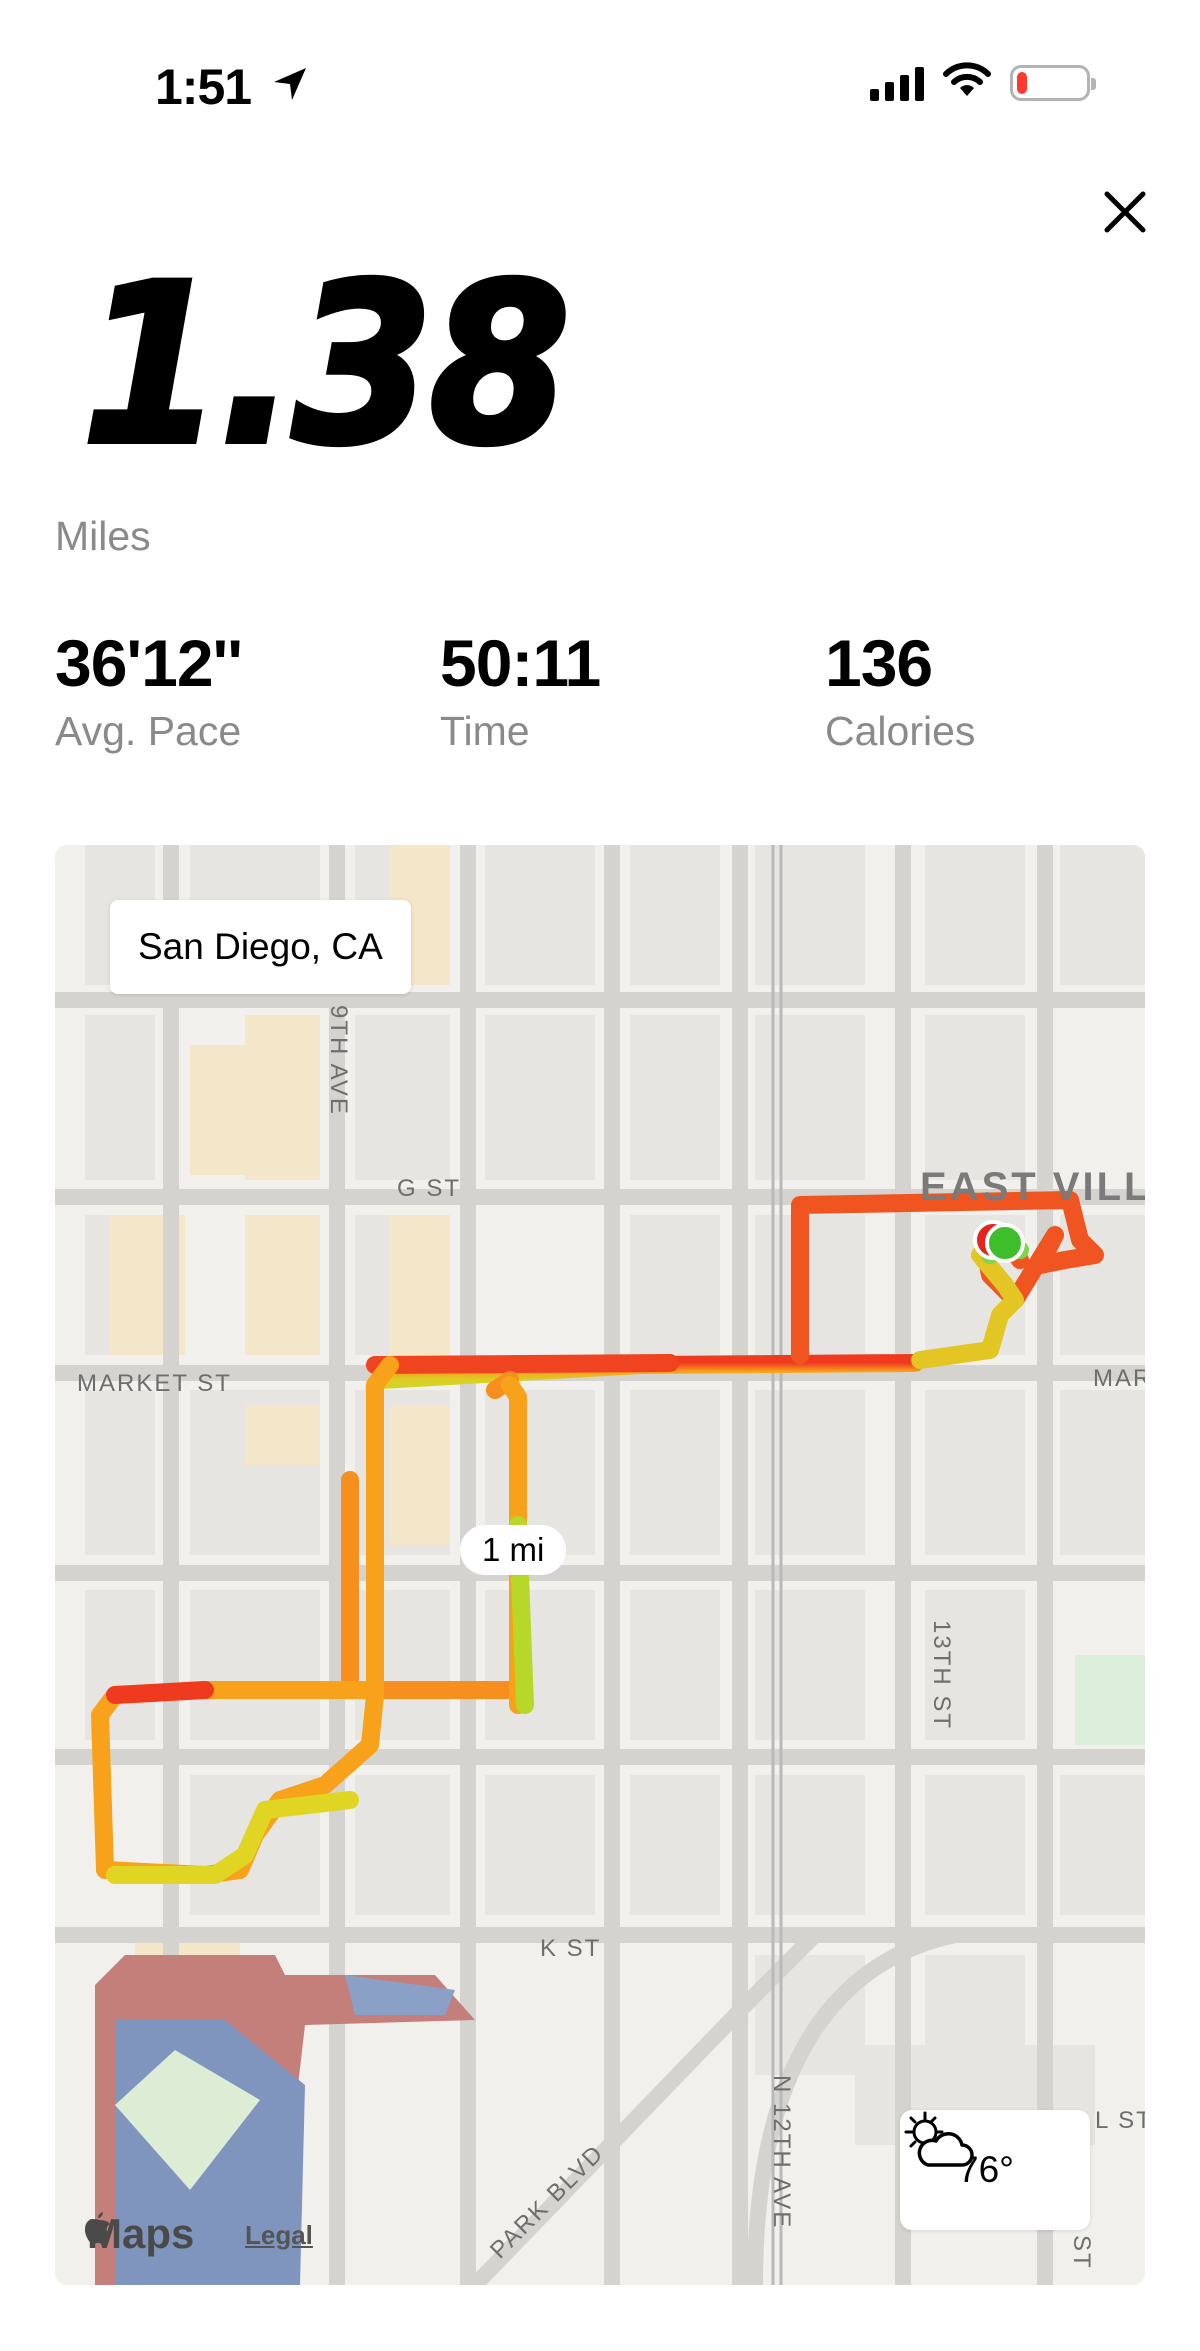 The width and height of the screenshot is (1200, 2351). Describe the element at coordinates (149, 663) in the screenshot. I see `stat-value: 36'12''` at that location.